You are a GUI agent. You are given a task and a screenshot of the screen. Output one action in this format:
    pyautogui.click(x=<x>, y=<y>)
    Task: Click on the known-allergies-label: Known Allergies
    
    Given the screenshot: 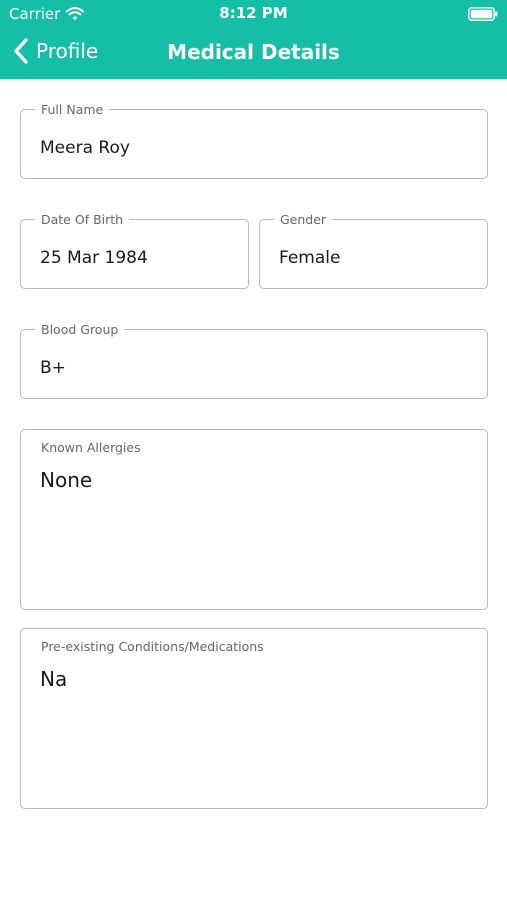 What is the action you would take?
    pyautogui.click(x=91, y=447)
    